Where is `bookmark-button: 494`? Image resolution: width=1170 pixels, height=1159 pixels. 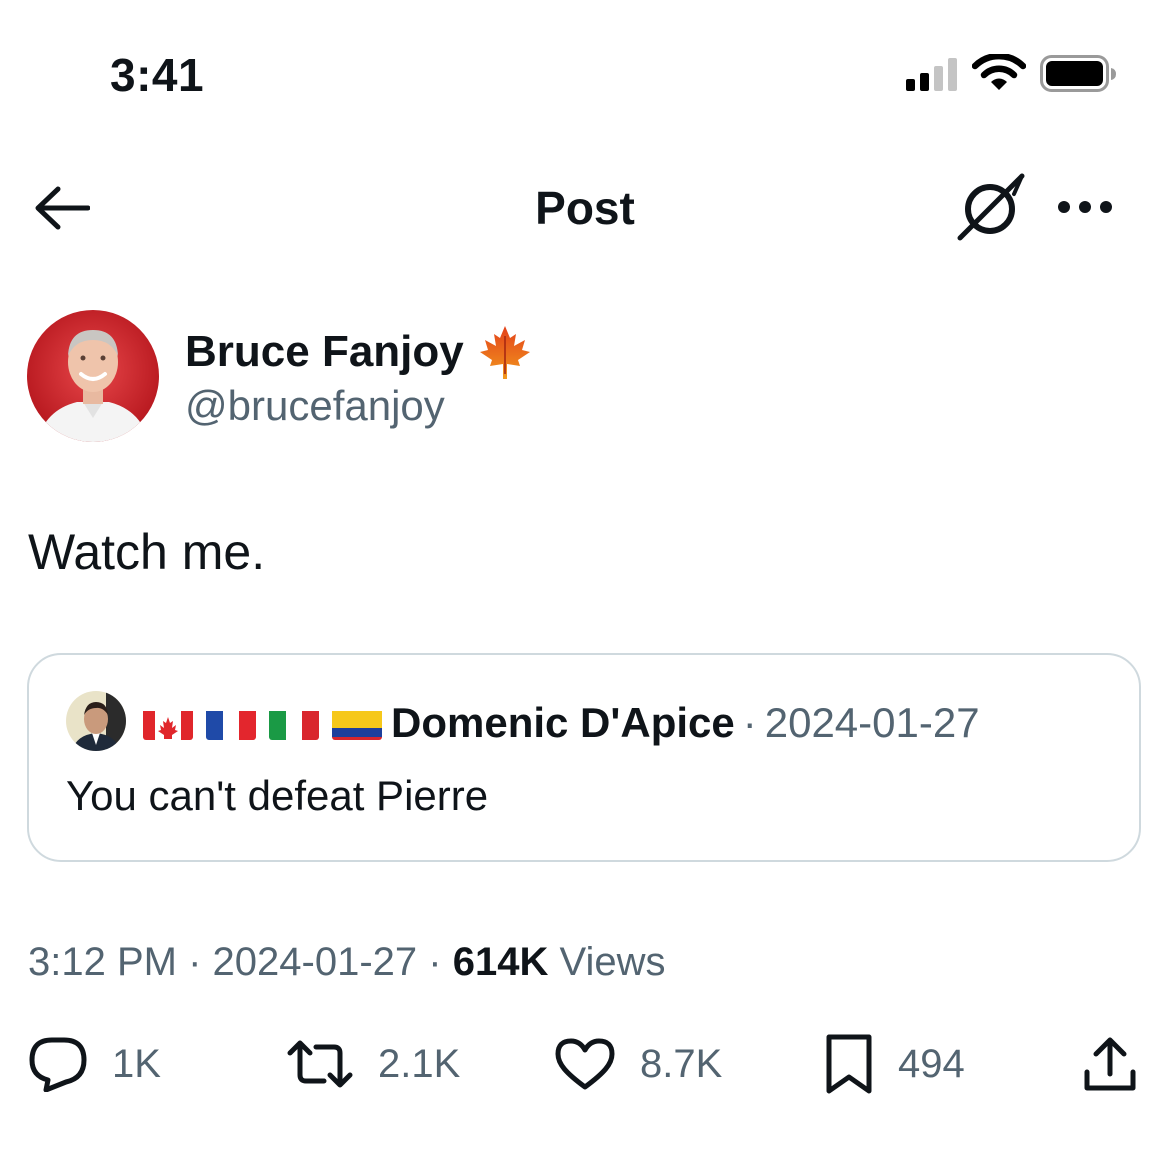 bookmark-button: 494 is located at coordinates (894, 1064).